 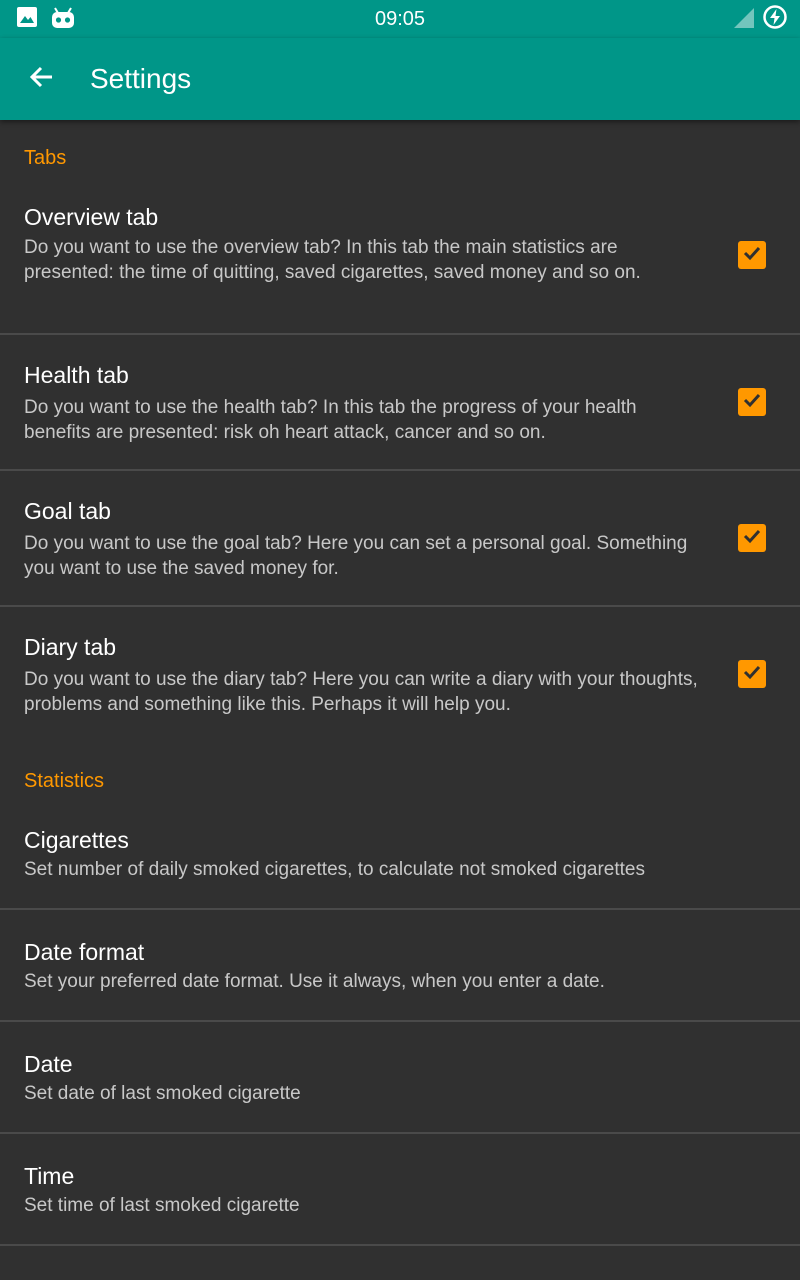 I want to click on pref-summary: Set time of last smoked cigarette, so click(x=162, y=1205).